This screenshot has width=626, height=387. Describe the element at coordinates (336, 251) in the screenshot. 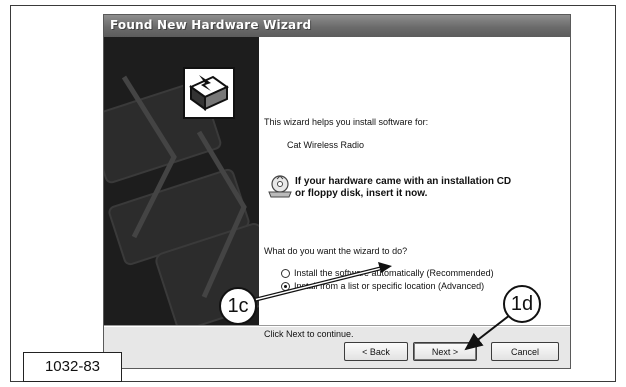

I see `question-text: What do you want the wizard to do?` at that location.